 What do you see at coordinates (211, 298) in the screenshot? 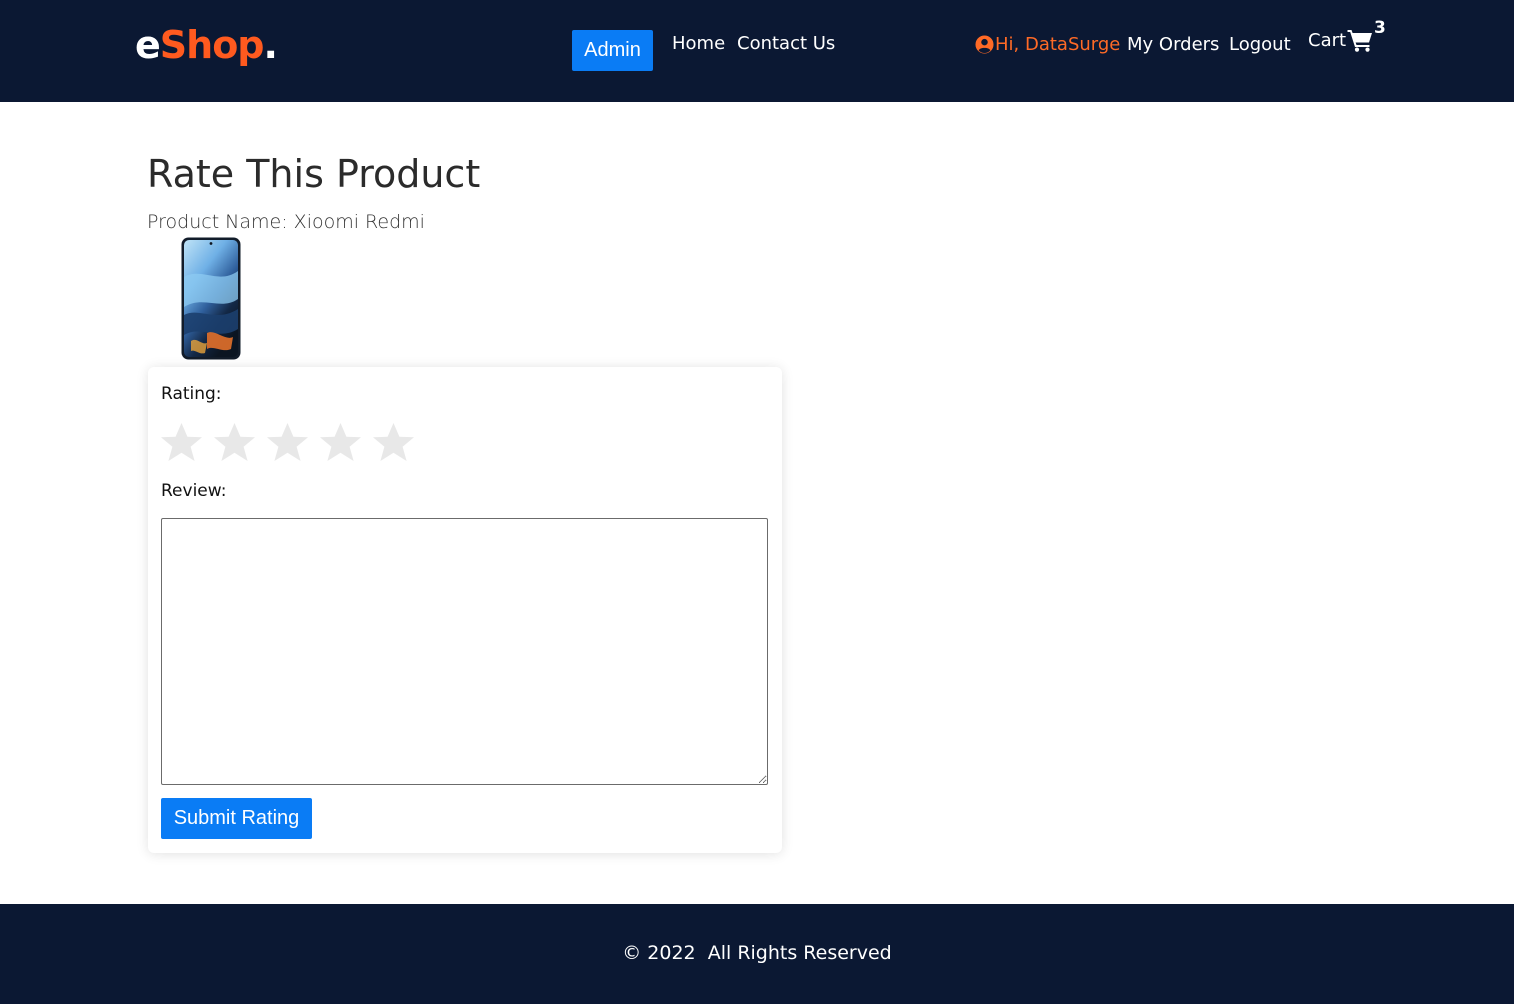
I see `product-image` at bounding box center [211, 298].